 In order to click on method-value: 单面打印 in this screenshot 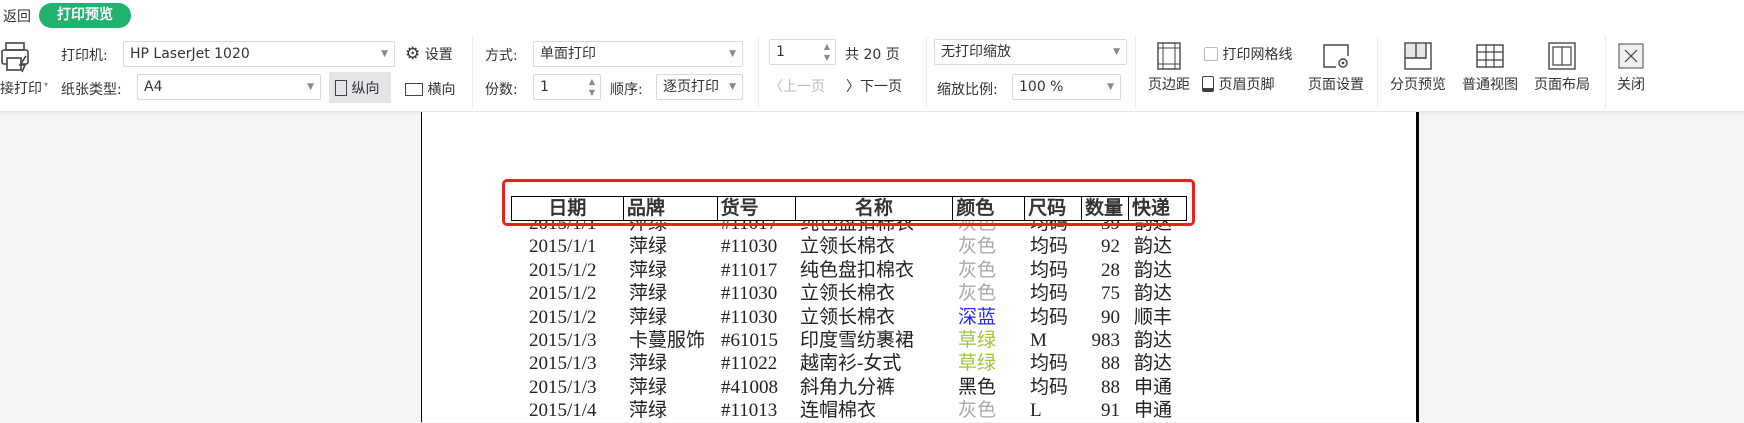, I will do `click(568, 54)`.